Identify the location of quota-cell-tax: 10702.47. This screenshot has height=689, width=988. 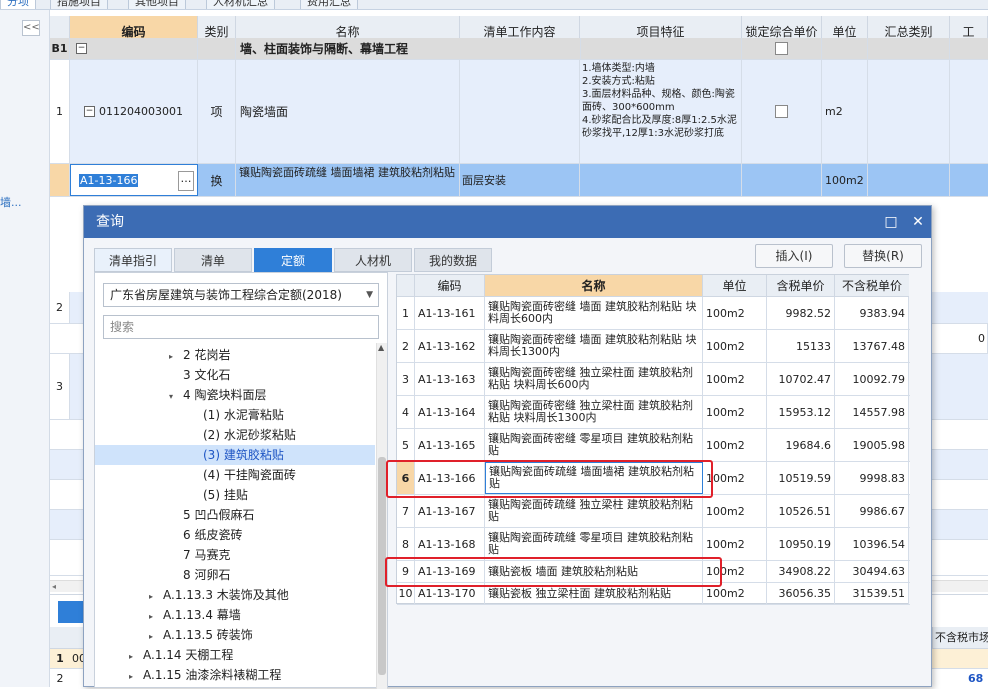
(801, 379).